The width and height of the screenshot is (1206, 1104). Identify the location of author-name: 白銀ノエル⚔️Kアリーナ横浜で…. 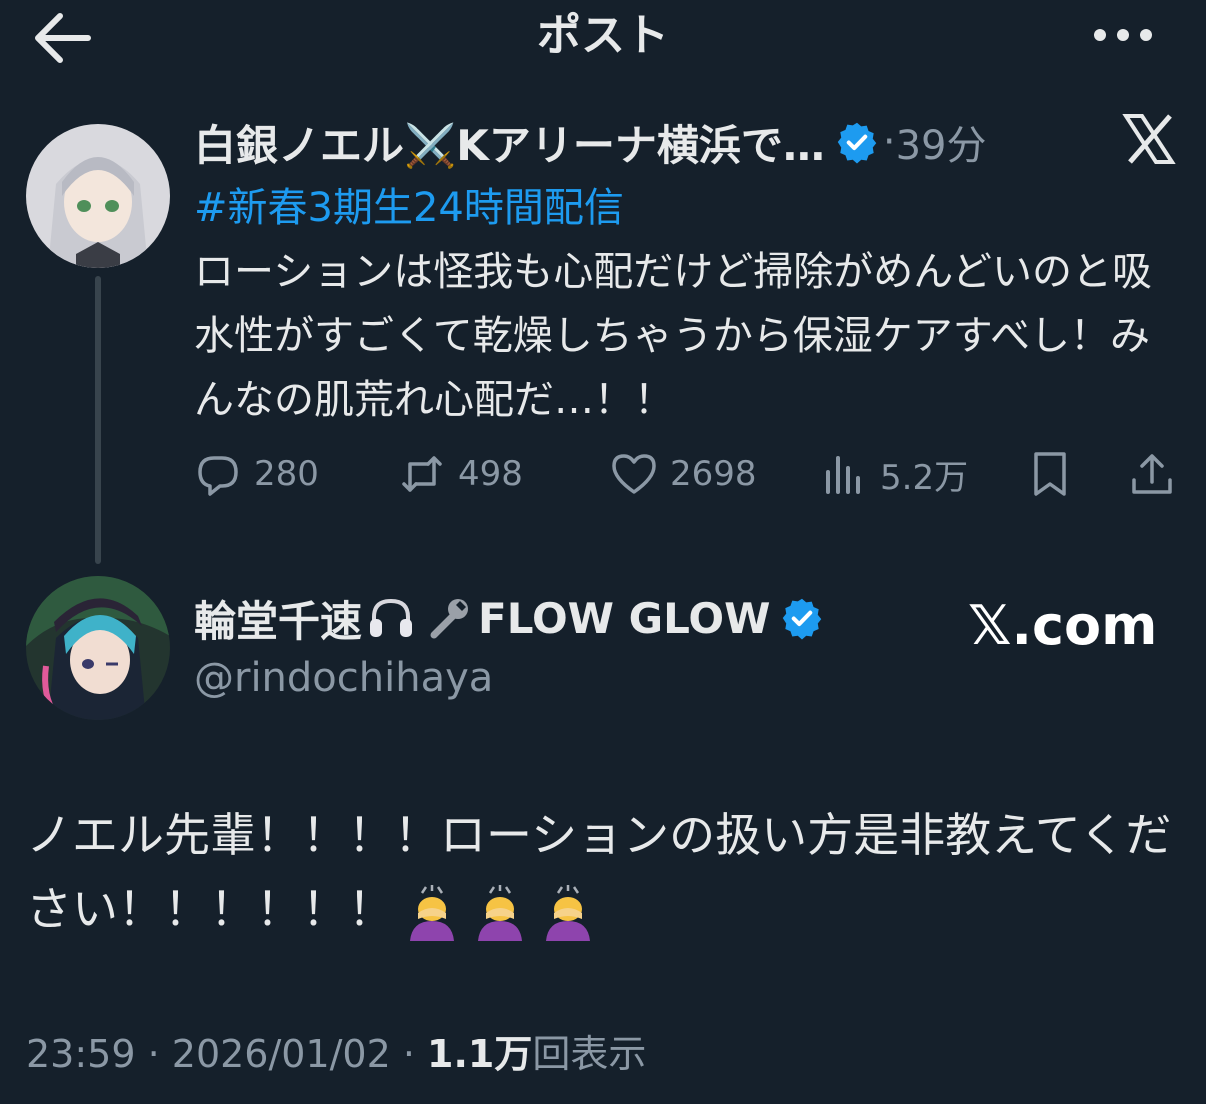
(509, 142).